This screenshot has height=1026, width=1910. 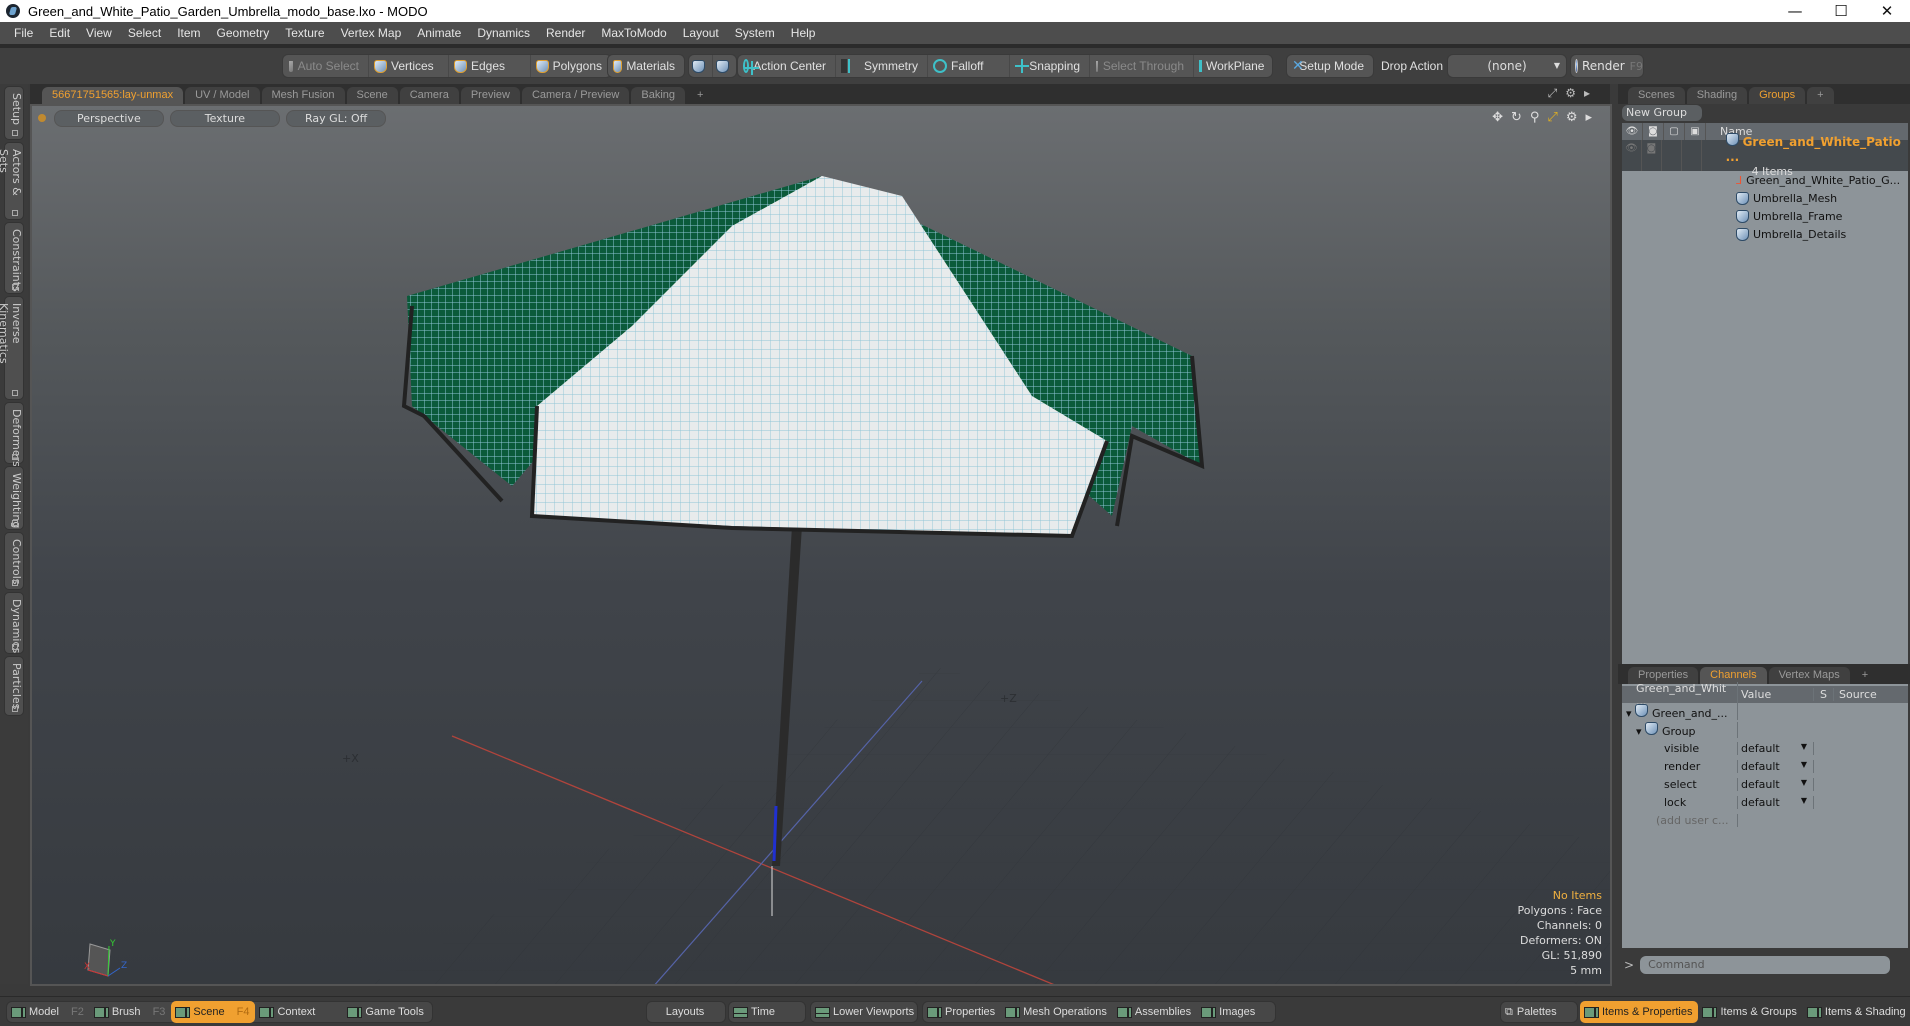 What do you see at coordinates (1871, 694) in the screenshot?
I see `channel-source-header: Source` at bounding box center [1871, 694].